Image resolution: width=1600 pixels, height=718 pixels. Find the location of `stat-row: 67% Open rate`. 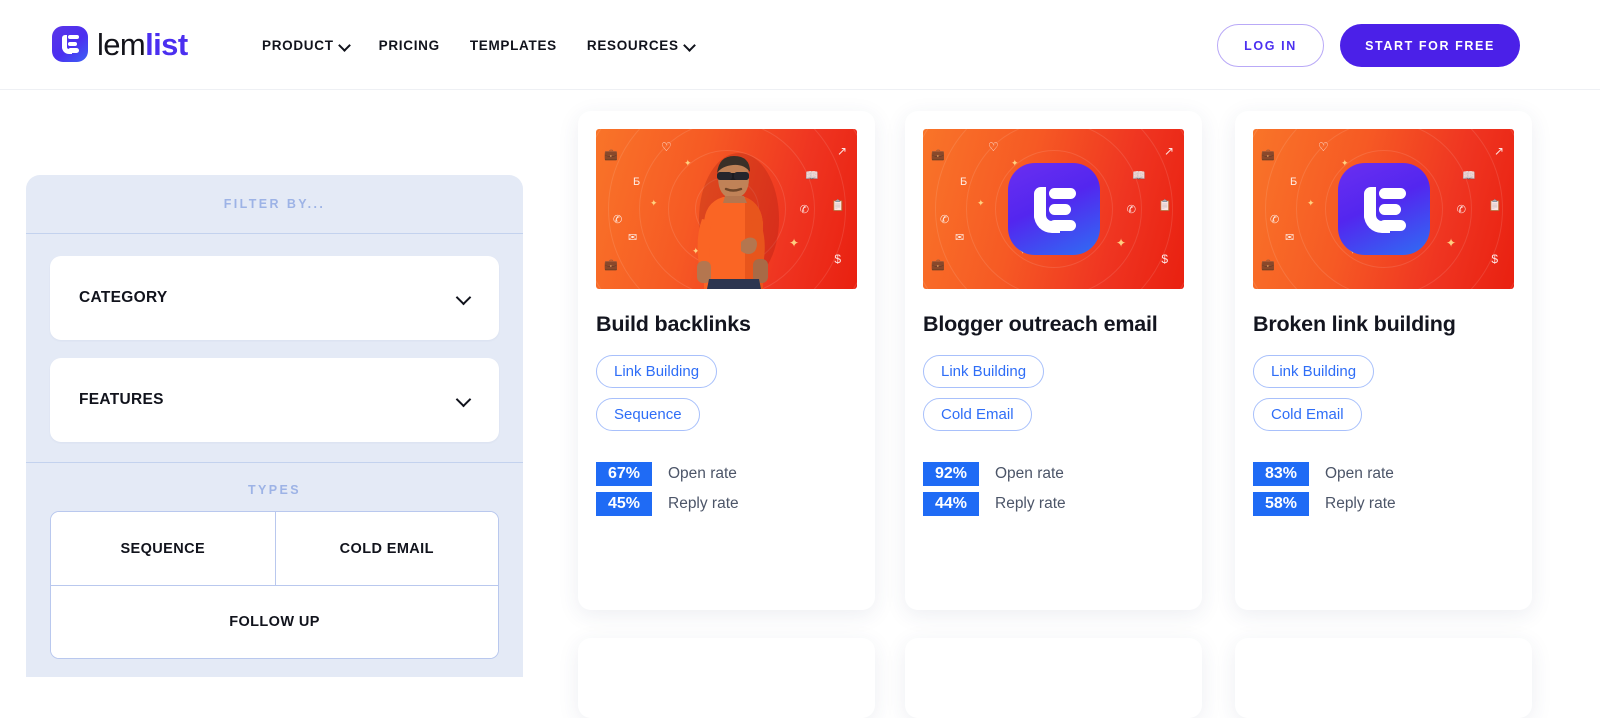

stat-row: 67% Open rate is located at coordinates (726, 474).